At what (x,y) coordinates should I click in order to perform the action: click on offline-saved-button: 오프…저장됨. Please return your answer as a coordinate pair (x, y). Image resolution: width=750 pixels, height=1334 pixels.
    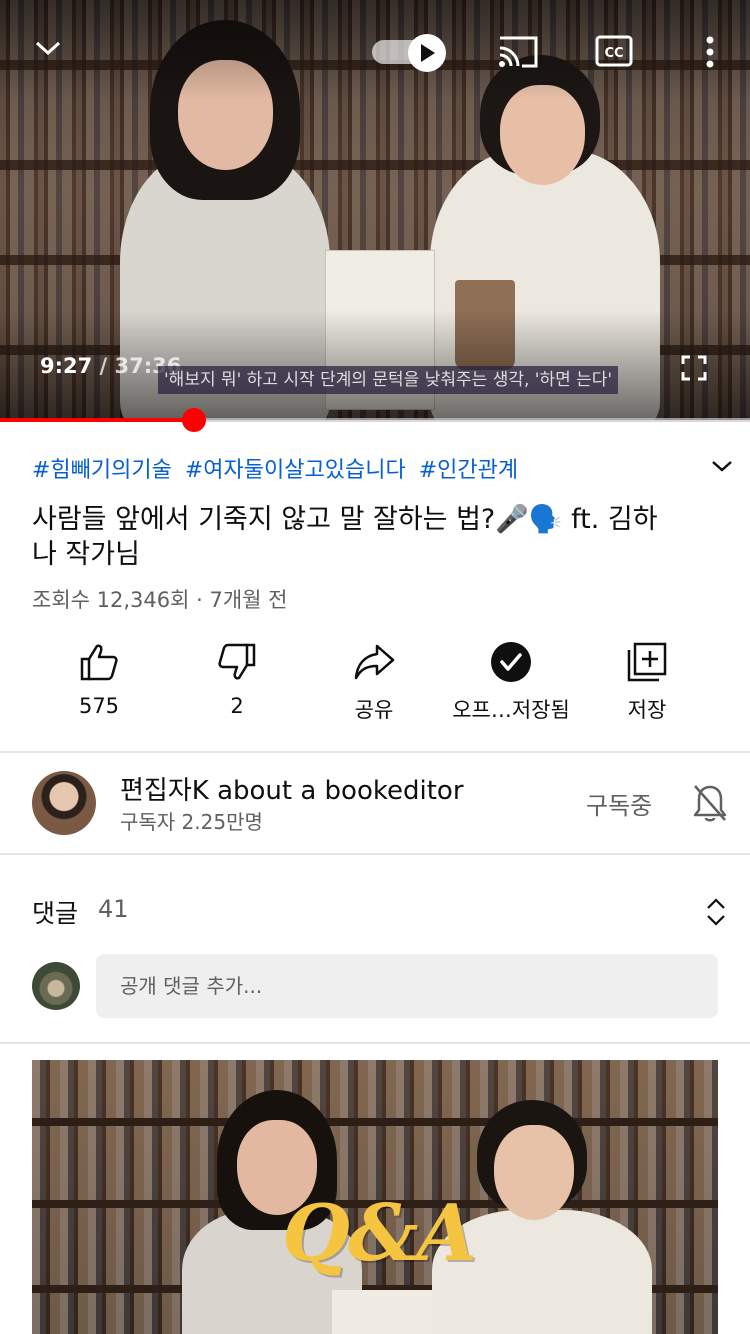
    Looking at the image, I should click on (511, 688).